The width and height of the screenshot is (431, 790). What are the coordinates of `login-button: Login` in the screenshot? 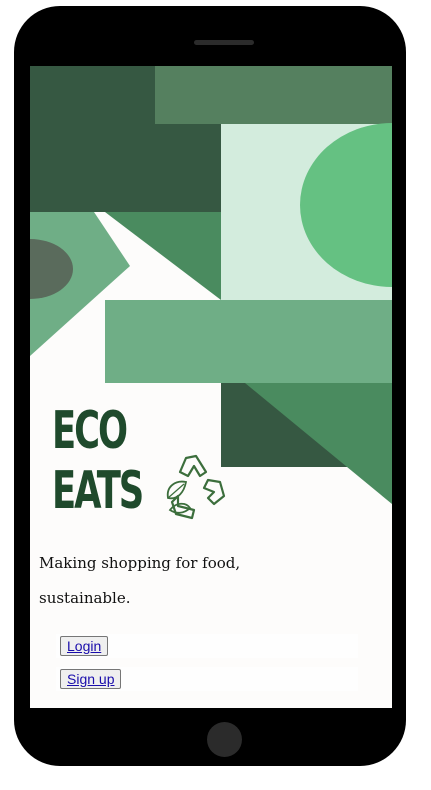 It's located at (84, 646).